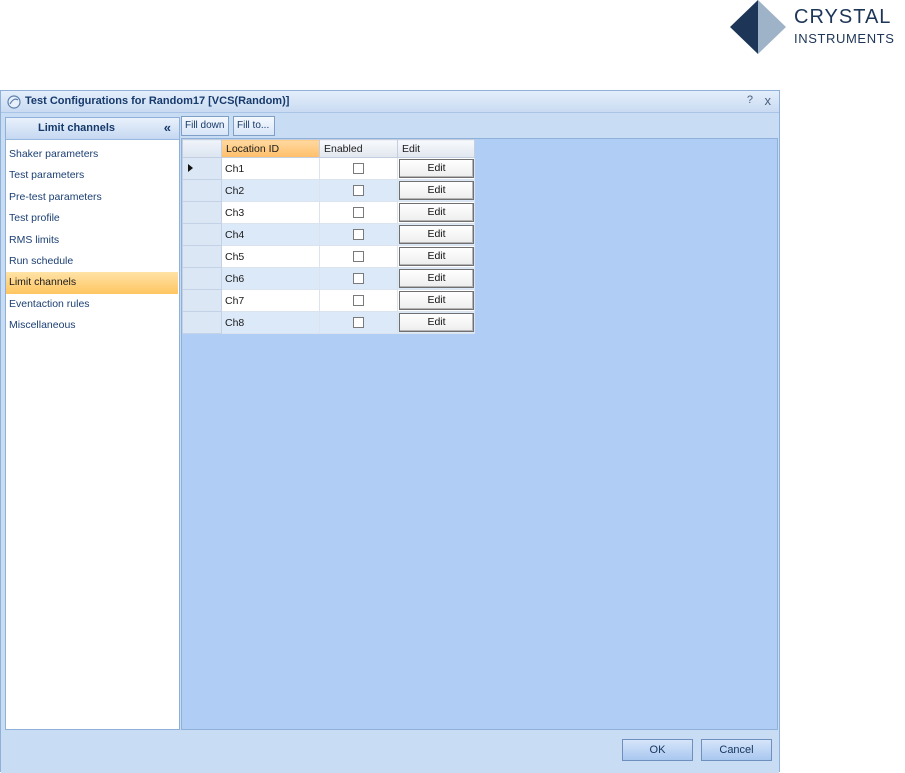 The height and width of the screenshot is (773, 905). What do you see at coordinates (328, 322) in the screenshot?
I see `table-row: Ch8 Edit` at bounding box center [328, 322].